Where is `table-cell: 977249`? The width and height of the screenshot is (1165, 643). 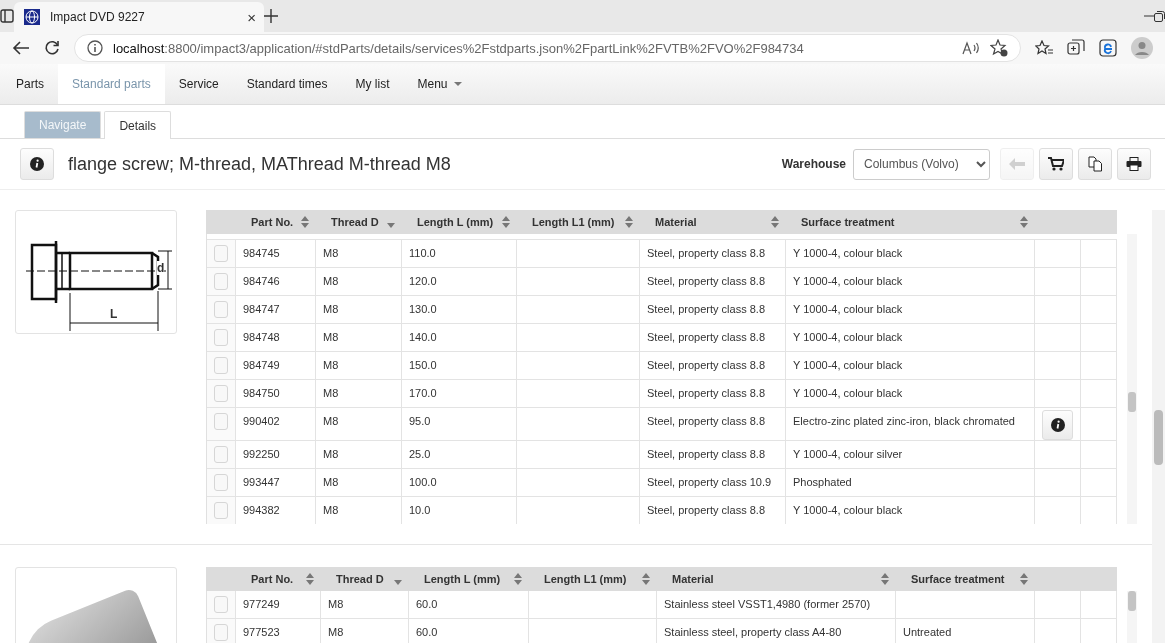
table-cell: 977249 is located at coordinates (261, 604).